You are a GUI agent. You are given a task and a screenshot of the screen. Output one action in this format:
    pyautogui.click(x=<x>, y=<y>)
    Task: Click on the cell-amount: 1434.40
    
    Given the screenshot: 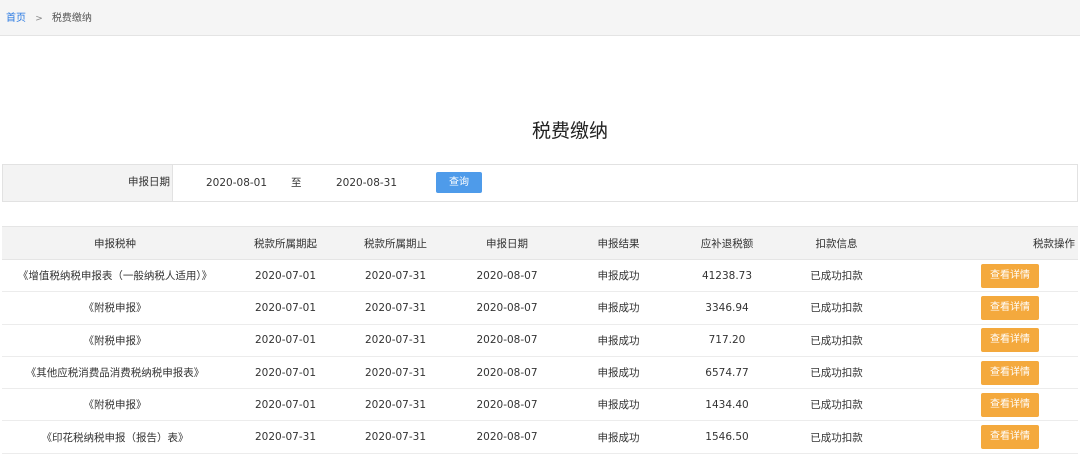 What is the action you would take?
    pyautogui.click(x=727, y=405)
    